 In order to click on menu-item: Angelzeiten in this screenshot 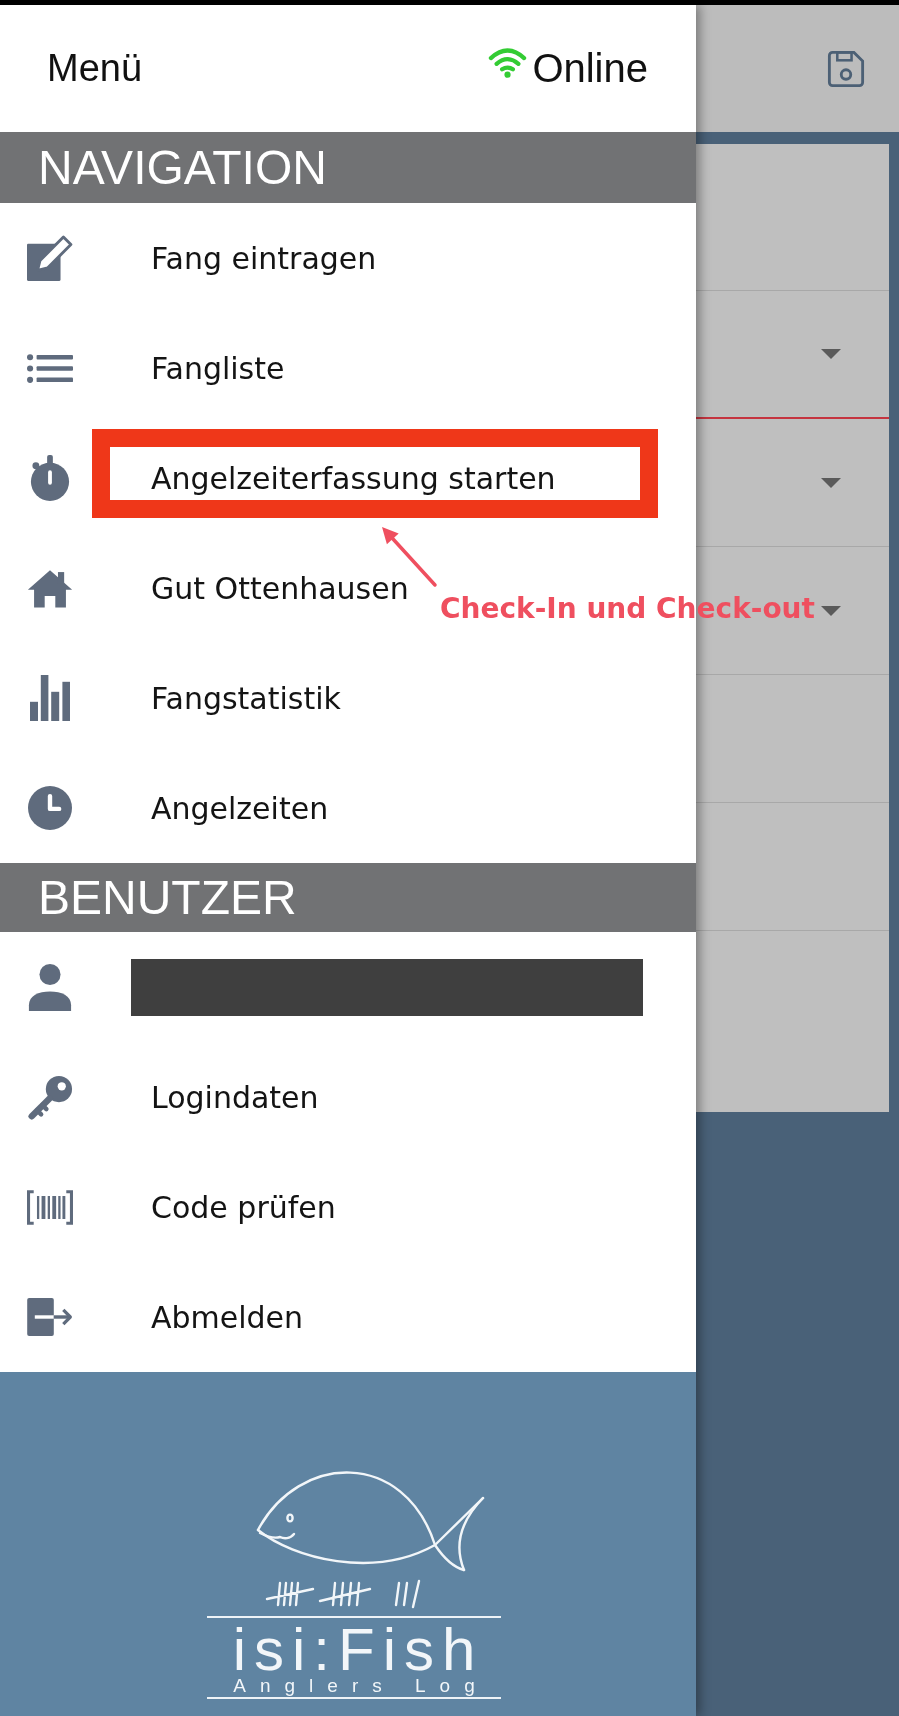, I will do `click(164, 808)`.